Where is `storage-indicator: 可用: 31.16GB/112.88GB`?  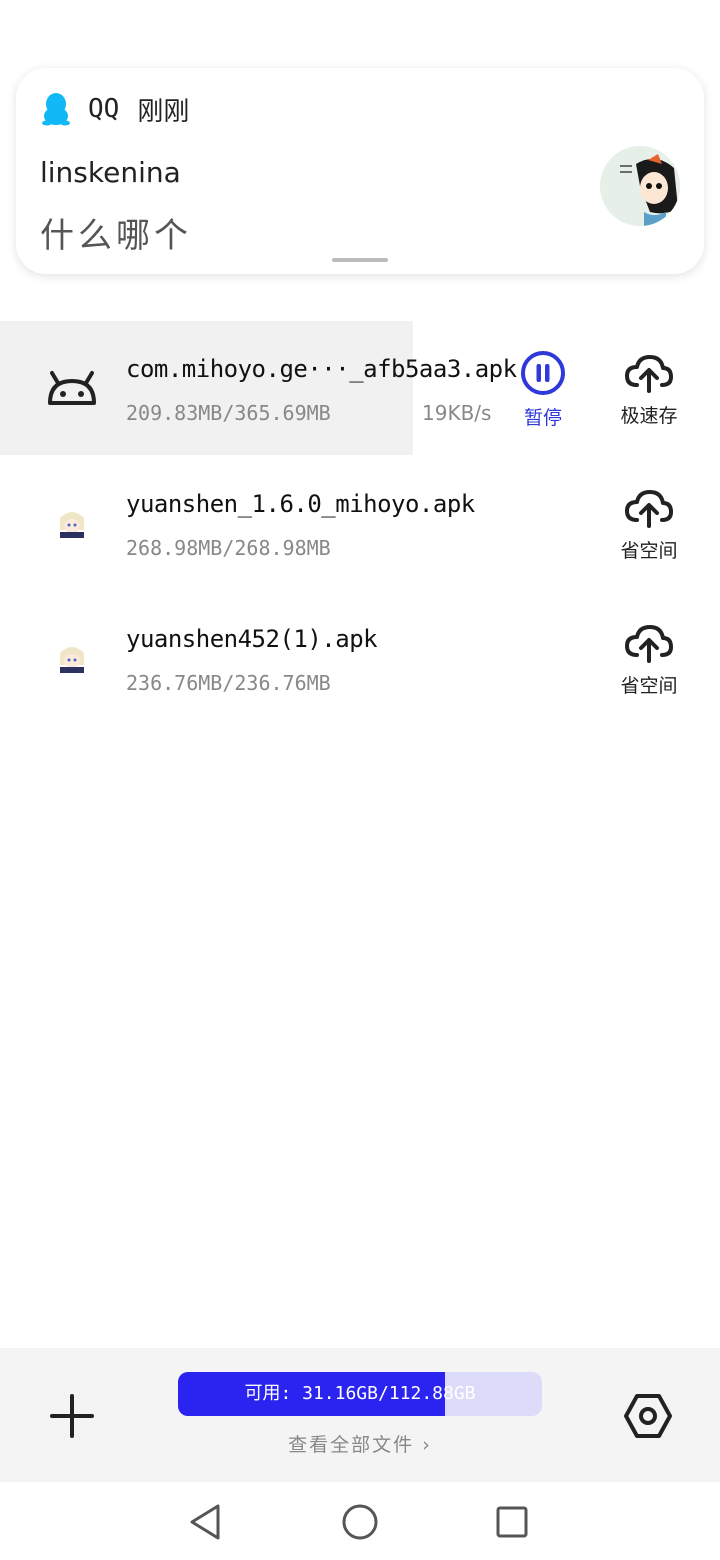 storage-indicator: 可用: 31.16GB/112.88GB is located at coordinates (360, 1394).